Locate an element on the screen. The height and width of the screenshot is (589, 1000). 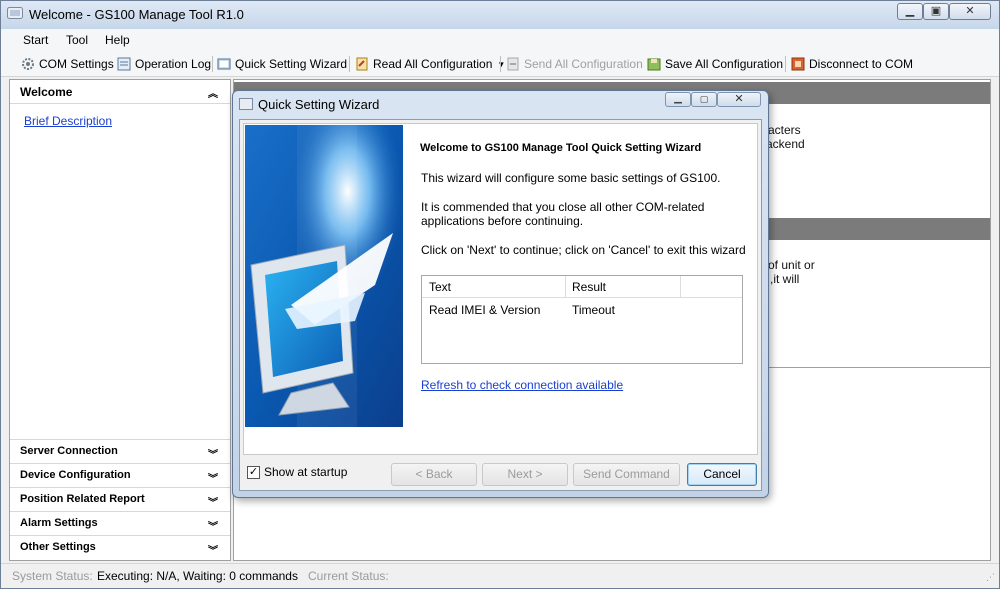
wizard-icon is located at coordinates (224, 64).